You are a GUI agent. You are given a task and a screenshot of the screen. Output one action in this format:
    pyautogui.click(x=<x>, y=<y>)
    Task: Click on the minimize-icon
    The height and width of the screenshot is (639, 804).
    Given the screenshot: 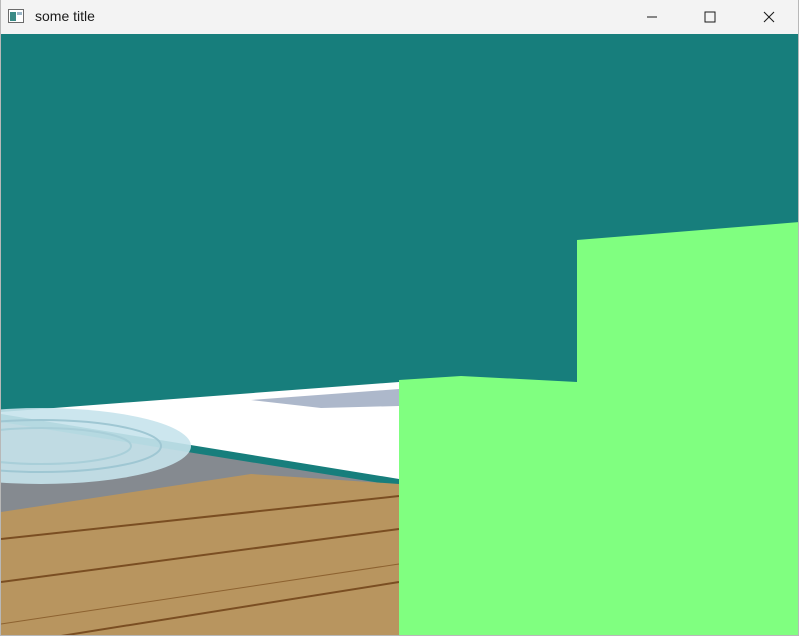 What is the action you would take?
    pyautogui.click(x=652, y=17)
    